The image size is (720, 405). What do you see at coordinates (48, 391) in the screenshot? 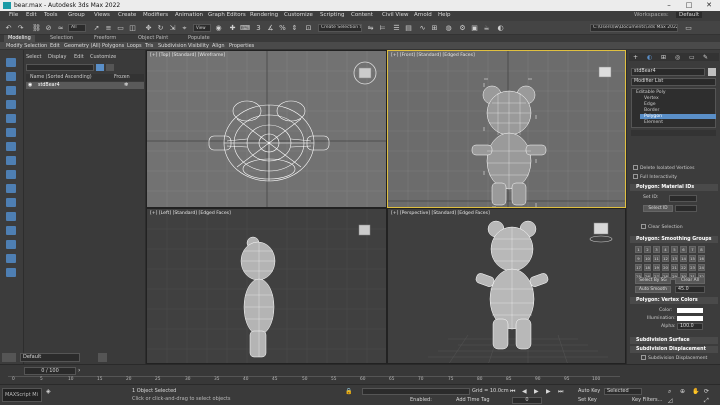
I see `isolate-icon: ◈` at bounding box center [48, 391].